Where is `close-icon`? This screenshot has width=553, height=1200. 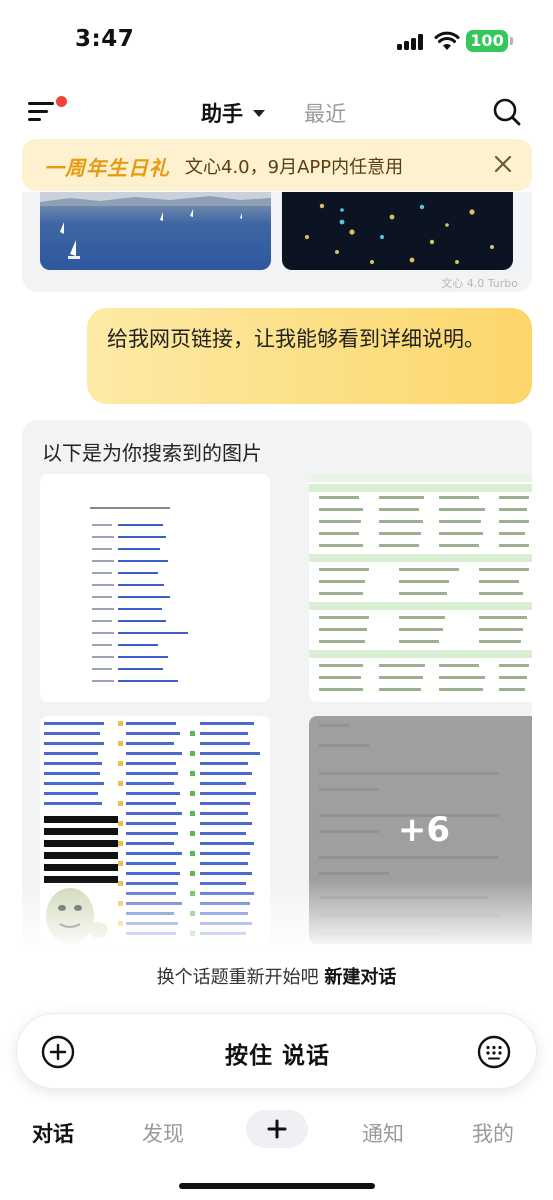 close-icon is located at coordinates (503, 164).